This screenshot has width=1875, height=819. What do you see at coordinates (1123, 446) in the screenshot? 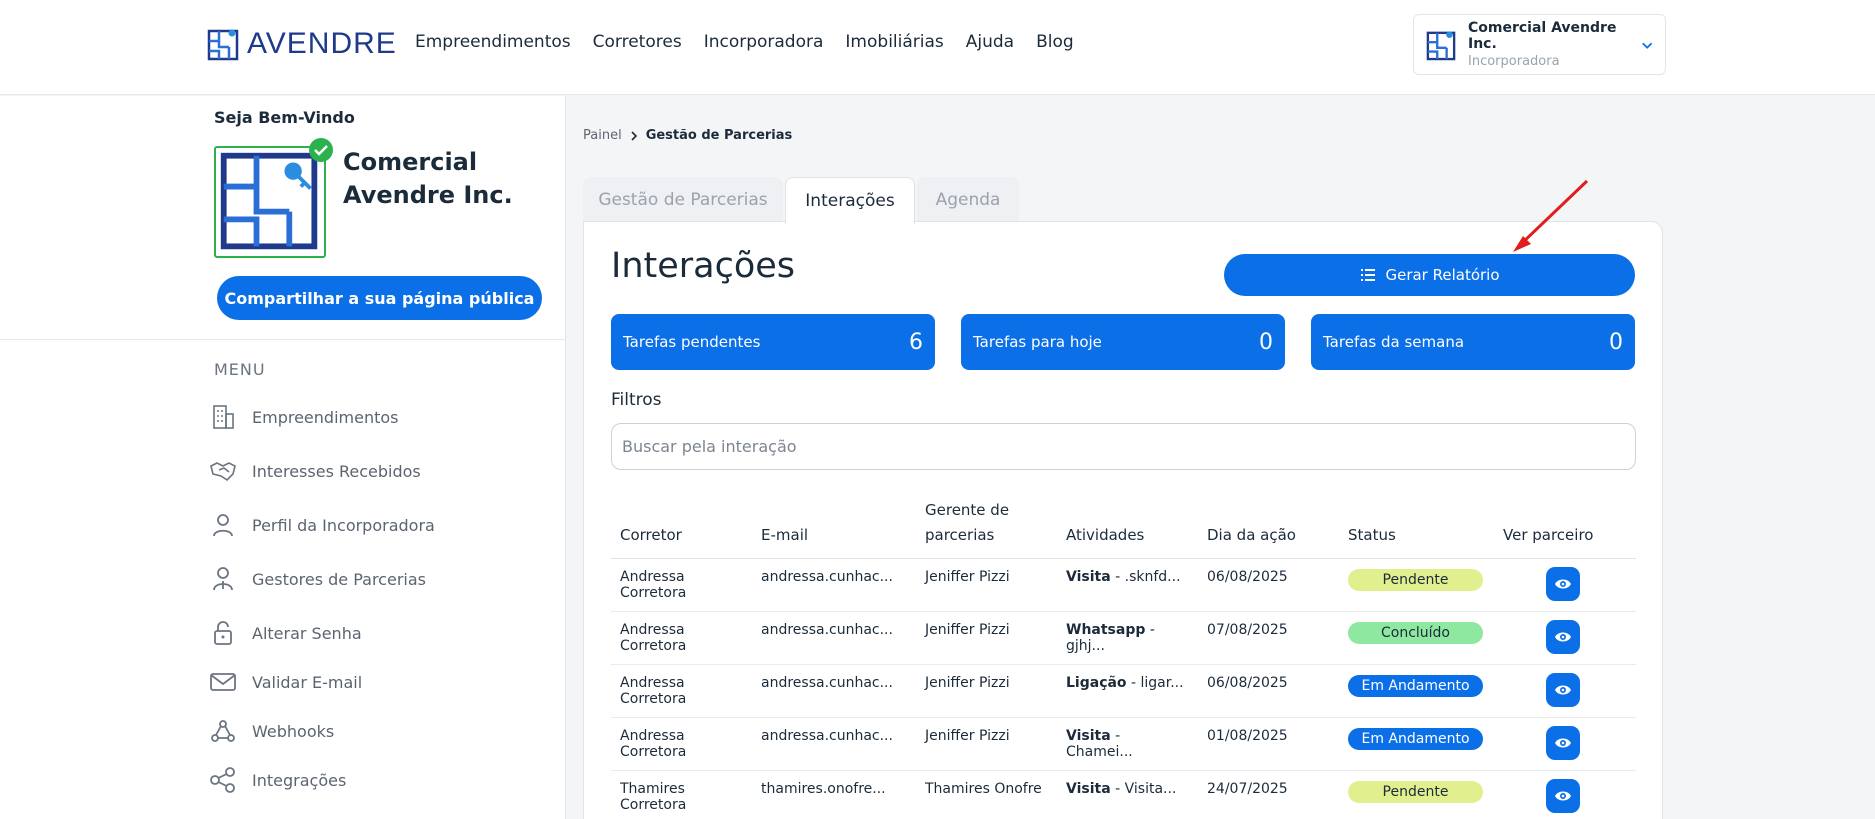
I see `search-input` at bounding box center [1123, 446].